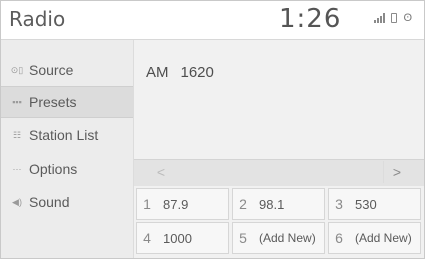  Describe the element at coordinates (177, 238) in the screenshot. I see `preset-value: 1000` at that location.